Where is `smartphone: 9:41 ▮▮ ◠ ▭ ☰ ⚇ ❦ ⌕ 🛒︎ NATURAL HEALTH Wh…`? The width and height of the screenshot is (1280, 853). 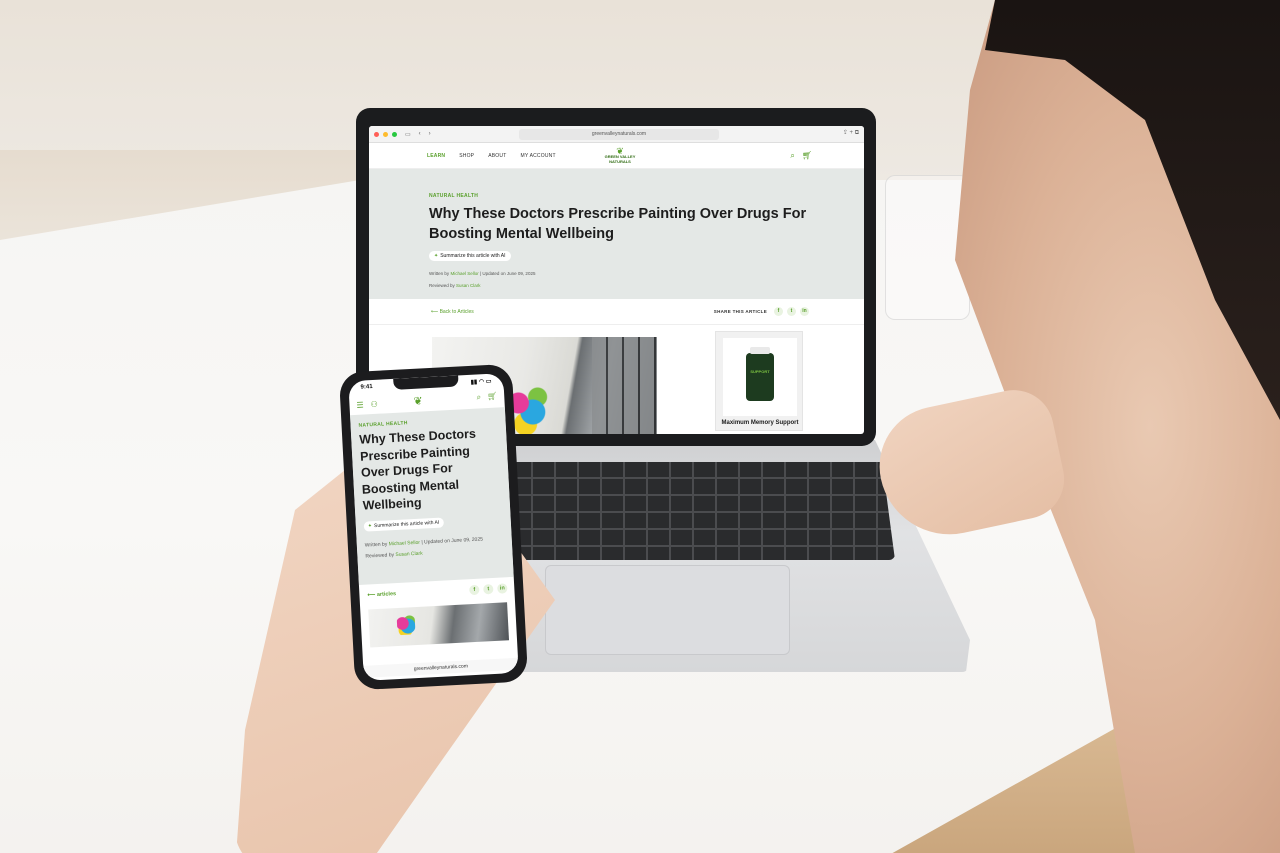 smartphone: 9:41 ▮▮ ◠ ▭ ☰ ⚇ ❦ ⌕ 🛒︎ NATURAL HEALTH Wh… is located at coordinates (433, 527).